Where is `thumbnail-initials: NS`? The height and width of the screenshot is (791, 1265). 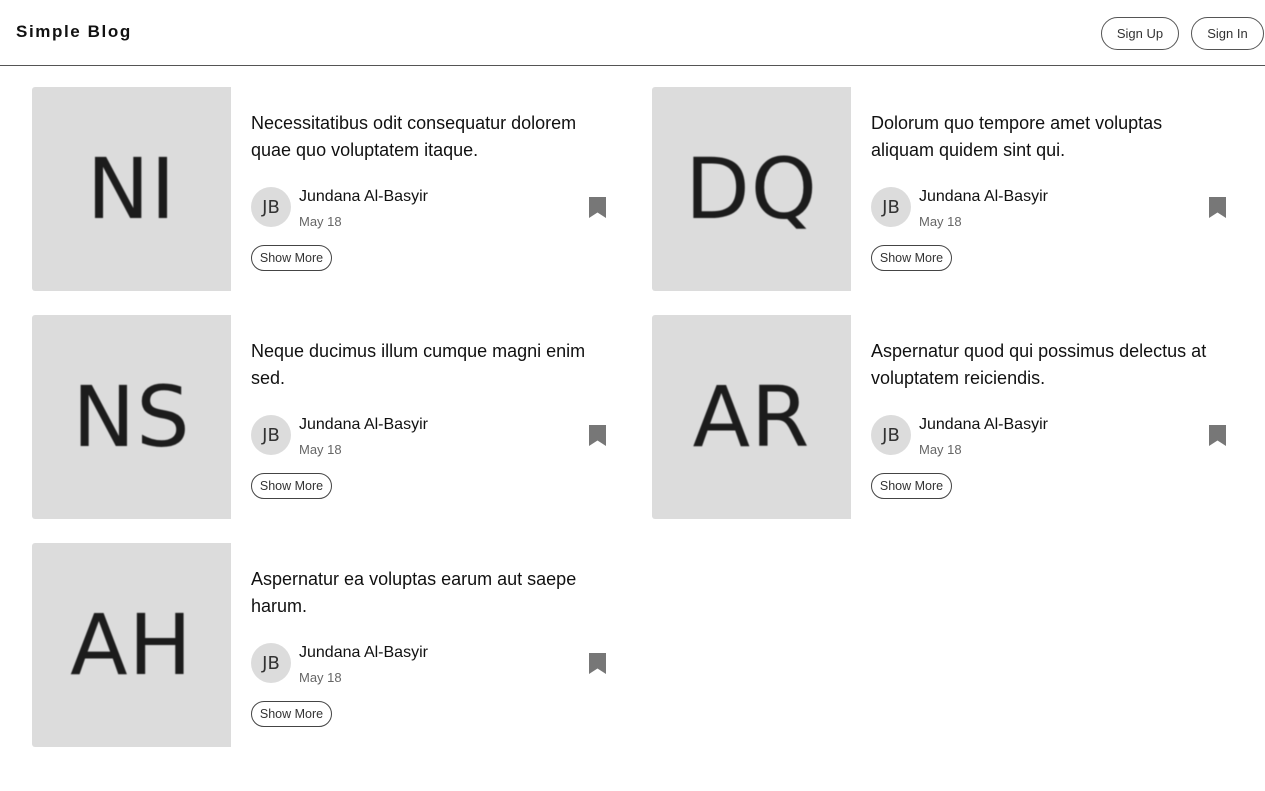 thumbnail-initials: NS is located at coordinates (131, 417).